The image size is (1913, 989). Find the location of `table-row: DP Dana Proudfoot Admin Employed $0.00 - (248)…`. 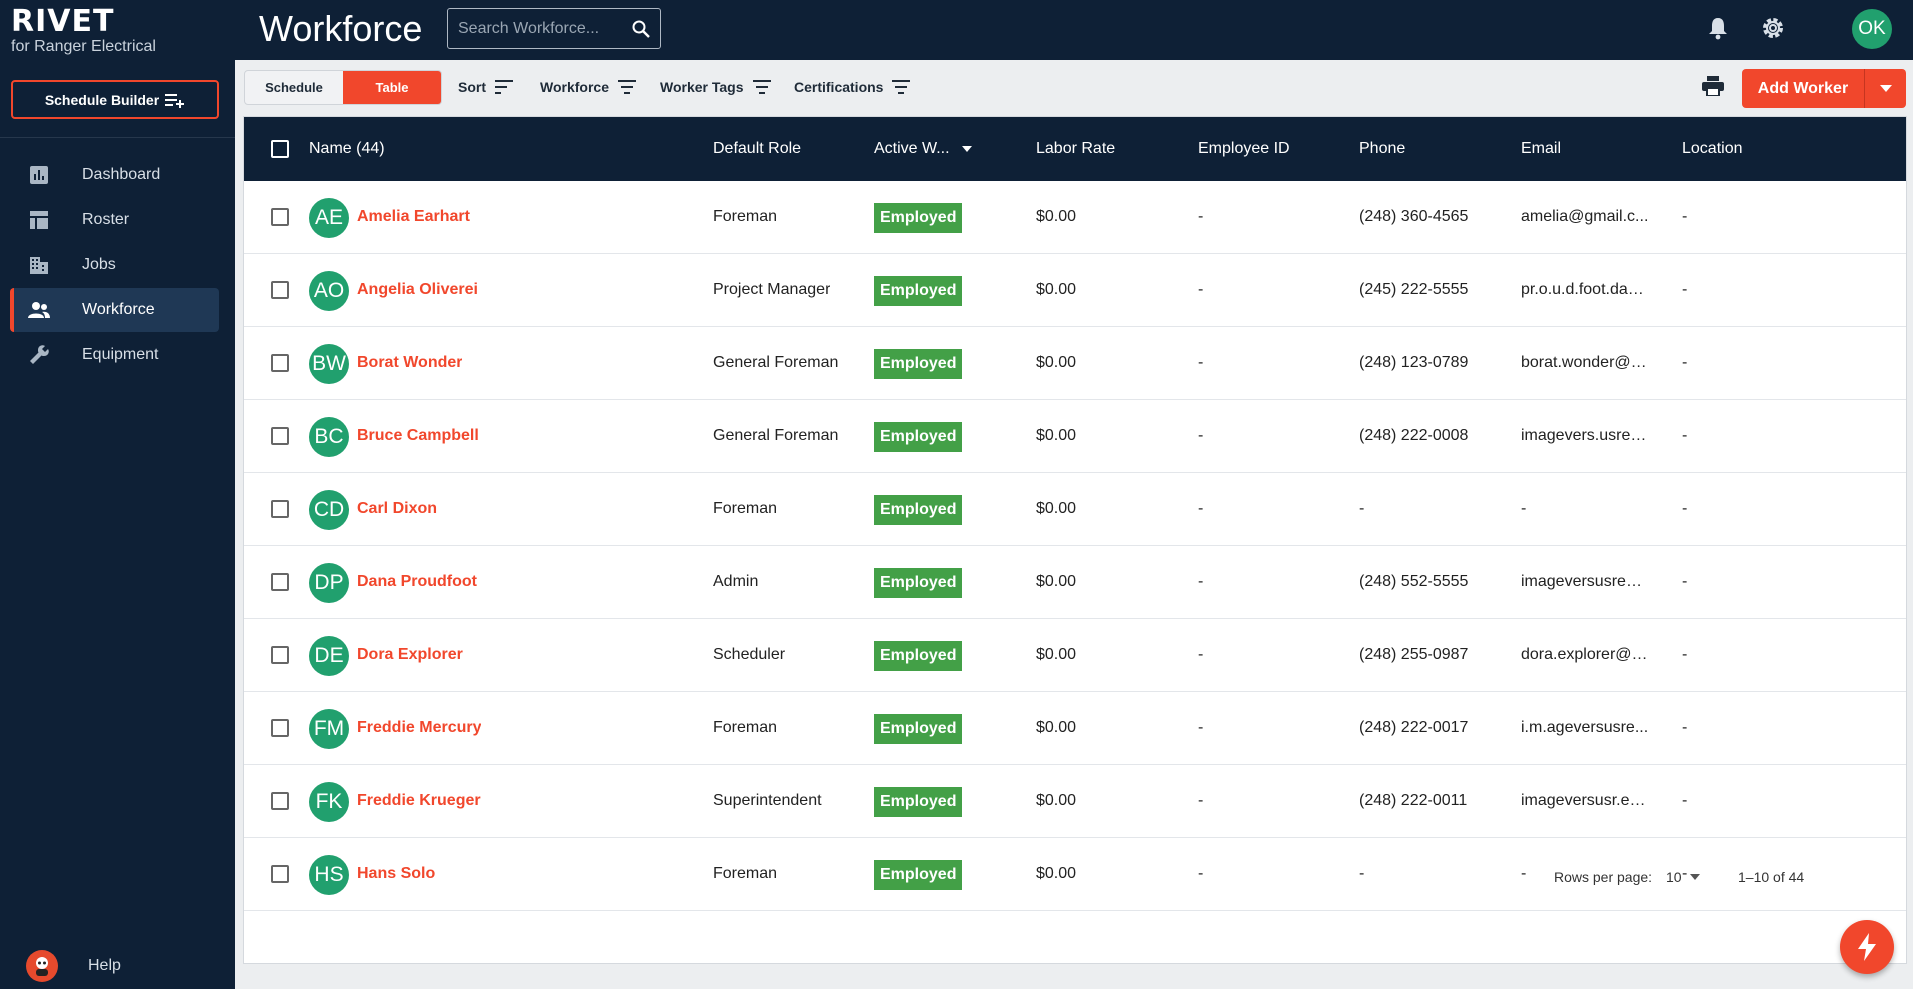

table-row: DP Dana Proudfoot Admin Employed $0.00 - (248)… is located at coordinates (1075, 582).